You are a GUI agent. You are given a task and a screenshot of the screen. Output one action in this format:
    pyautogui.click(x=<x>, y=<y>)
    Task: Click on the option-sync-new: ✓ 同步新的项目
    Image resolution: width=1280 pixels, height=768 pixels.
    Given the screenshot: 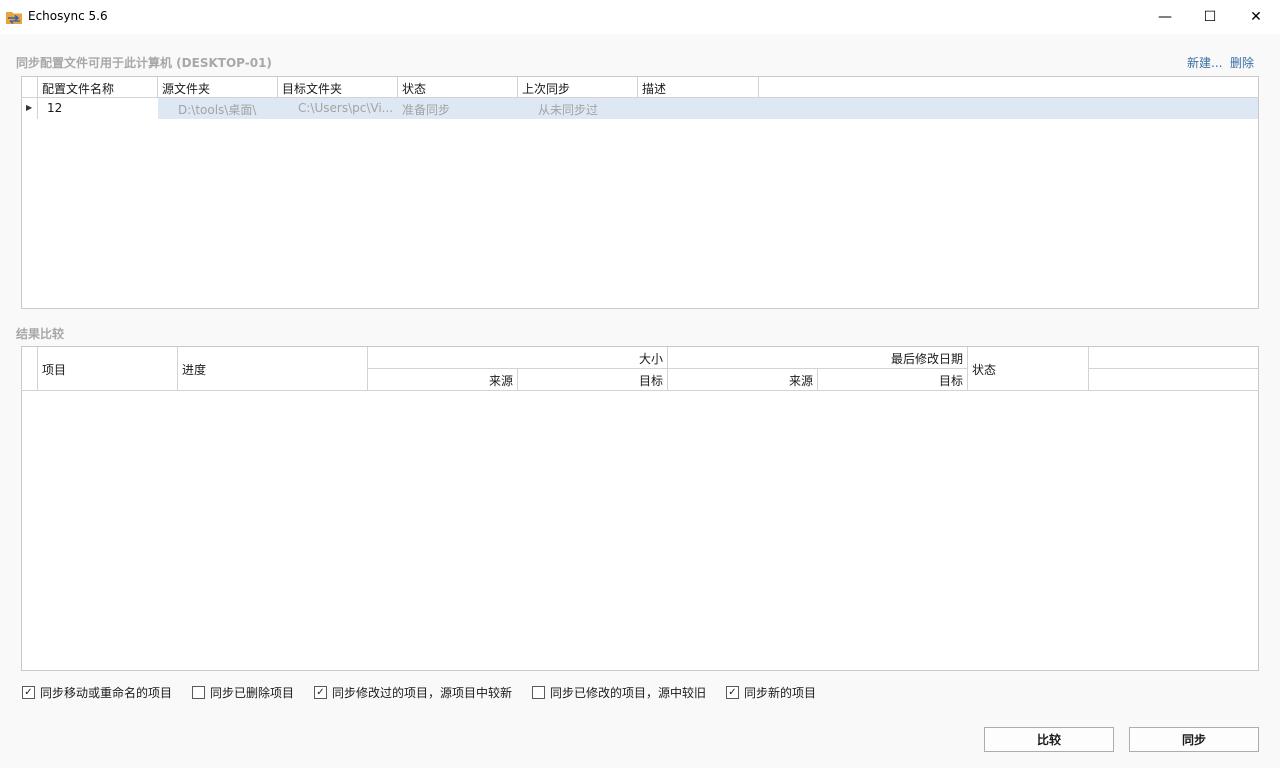 What is the action you would take?
    pyautogui.click(x=771, y=692)
    